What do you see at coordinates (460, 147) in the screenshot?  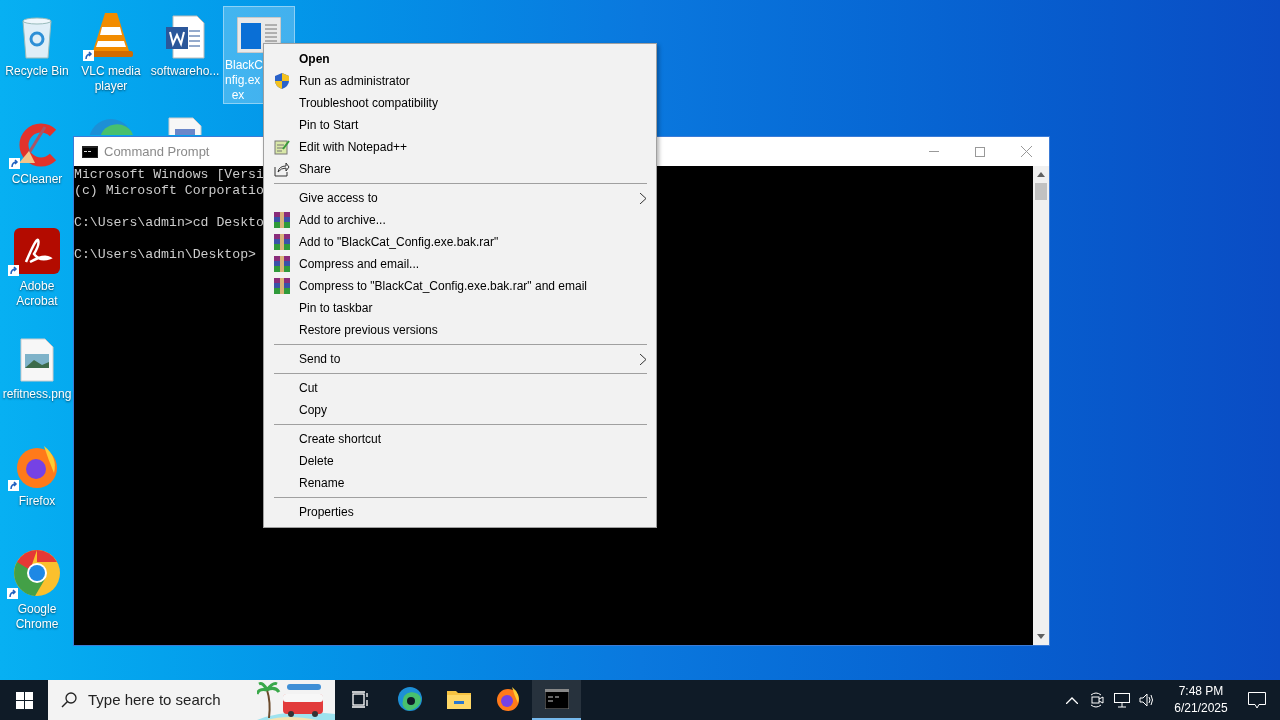 I see `menu-item: Edit with Notepad++` at bounding box center [460, 147].